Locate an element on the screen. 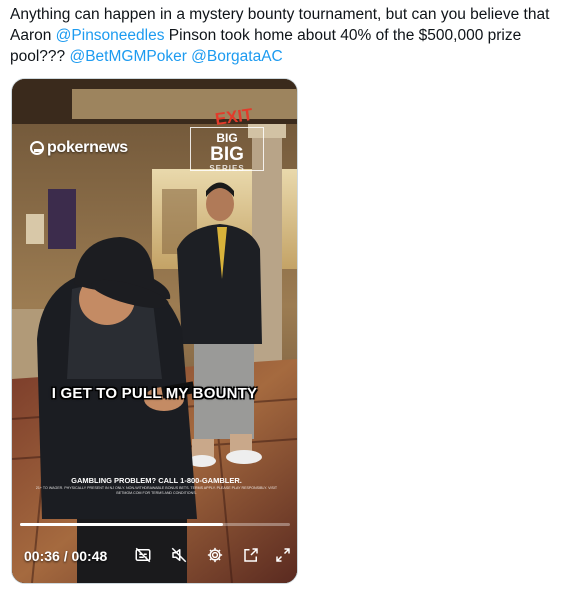  settings-icon is located at coordinates (215, 555).